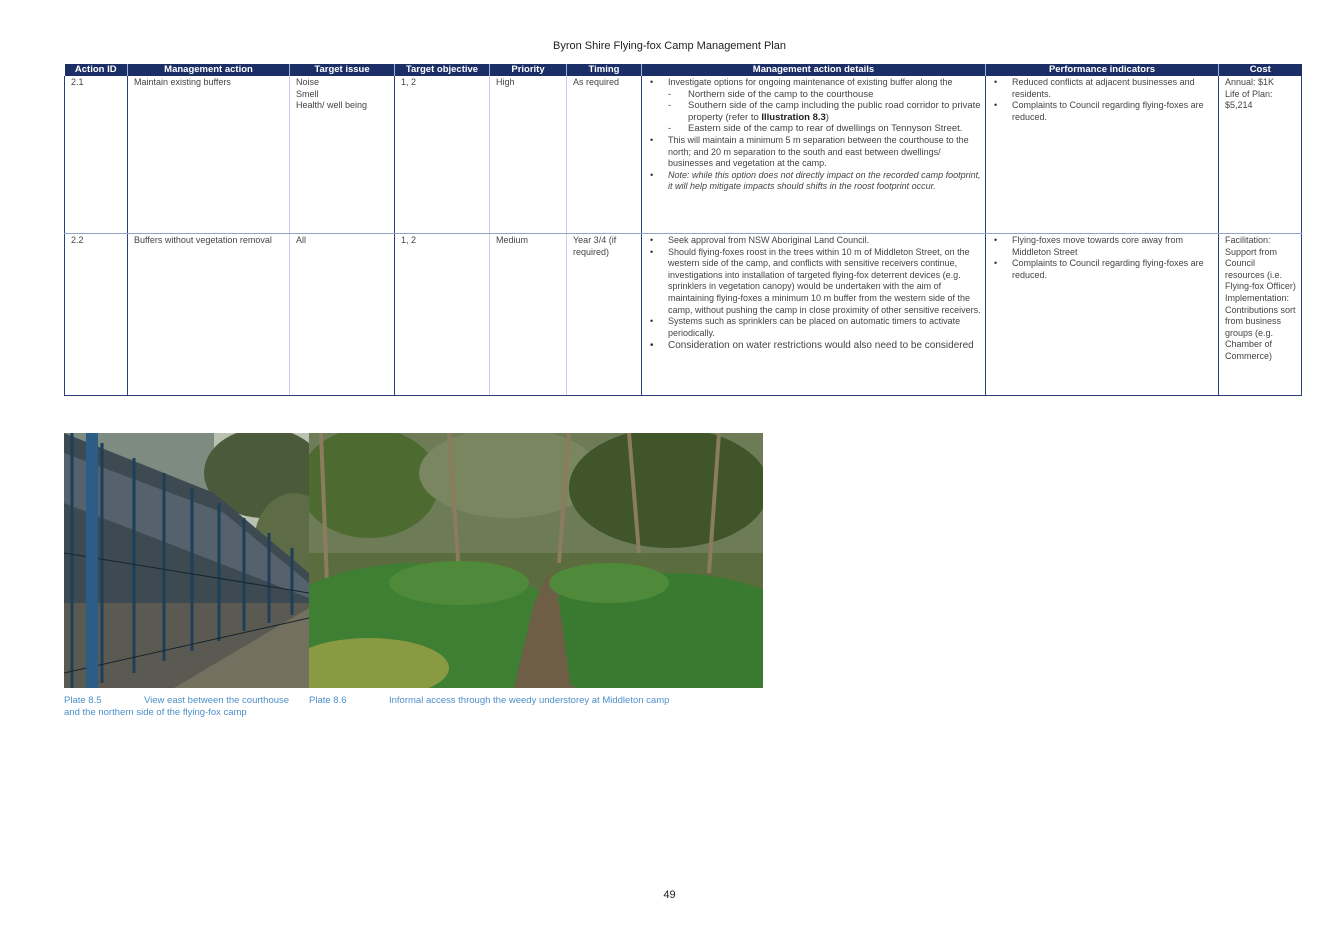  What do you see at coordinates (1260, 70) in the screenshot?
I see `header-cost: Cost` at bounding box center [1260, 70].